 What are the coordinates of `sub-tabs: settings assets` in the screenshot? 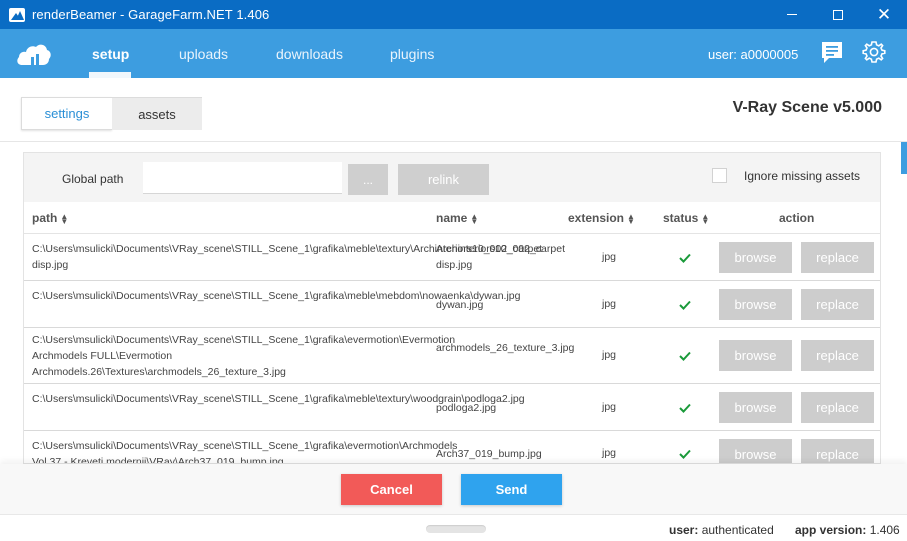 It's located at (111, 113).